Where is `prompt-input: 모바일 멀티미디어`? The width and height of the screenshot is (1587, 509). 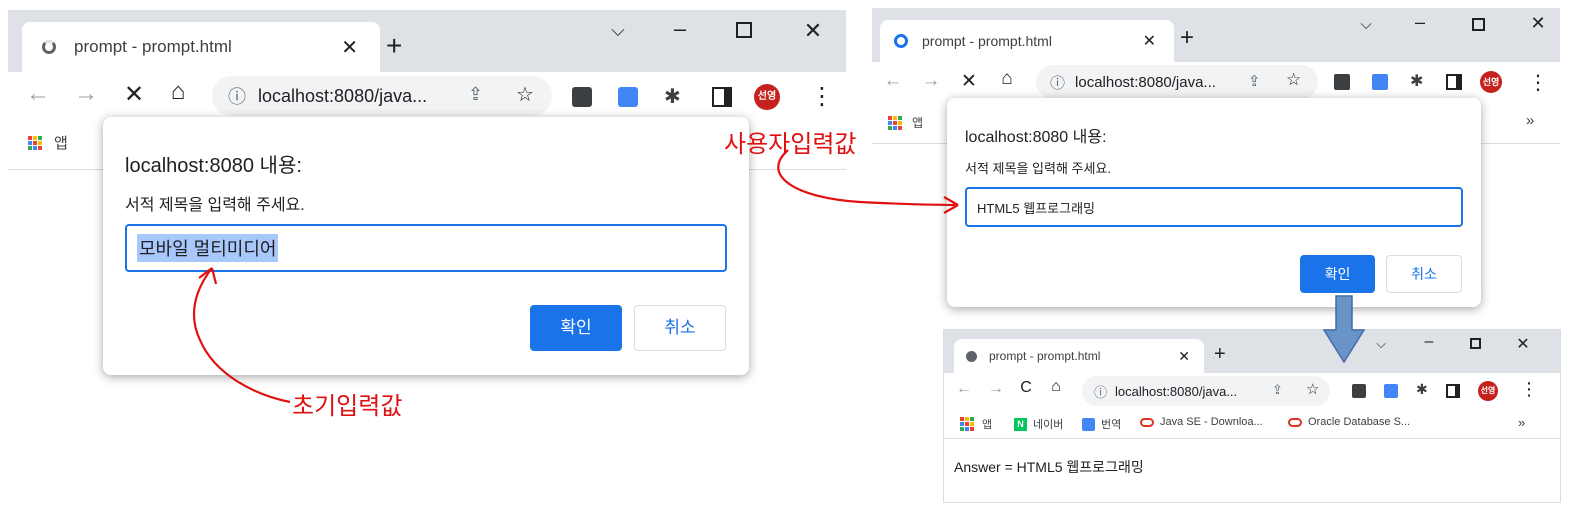
prompt-input: 모바일 멀티미디어 is located at coordinates (426, 248).